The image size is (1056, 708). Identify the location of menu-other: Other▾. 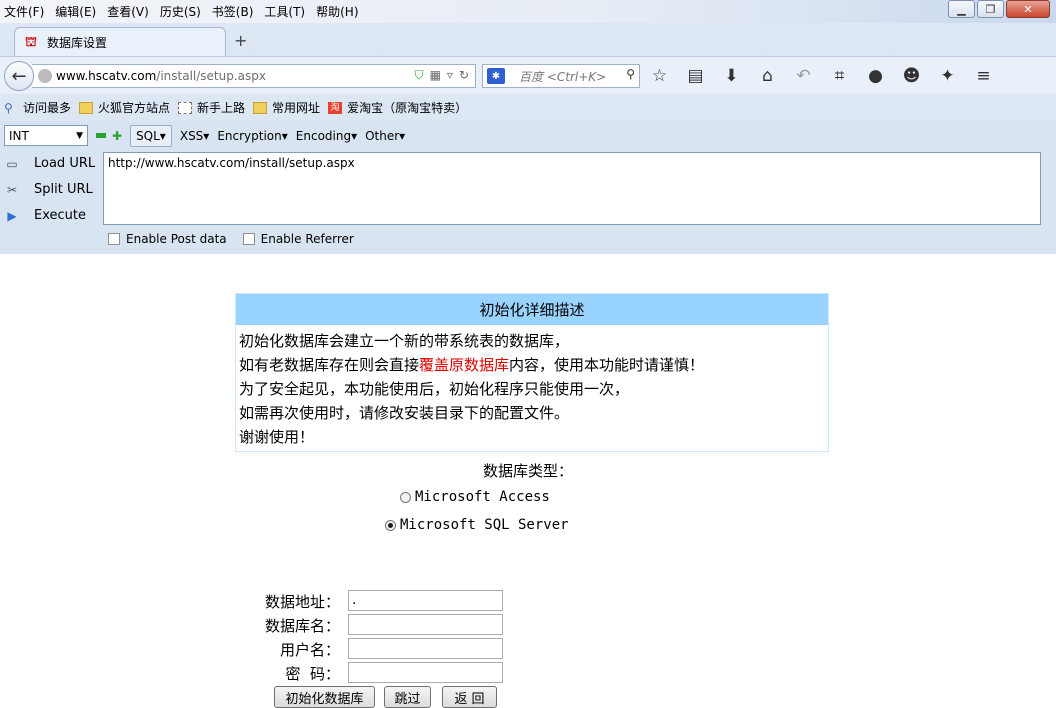
(385, 136).